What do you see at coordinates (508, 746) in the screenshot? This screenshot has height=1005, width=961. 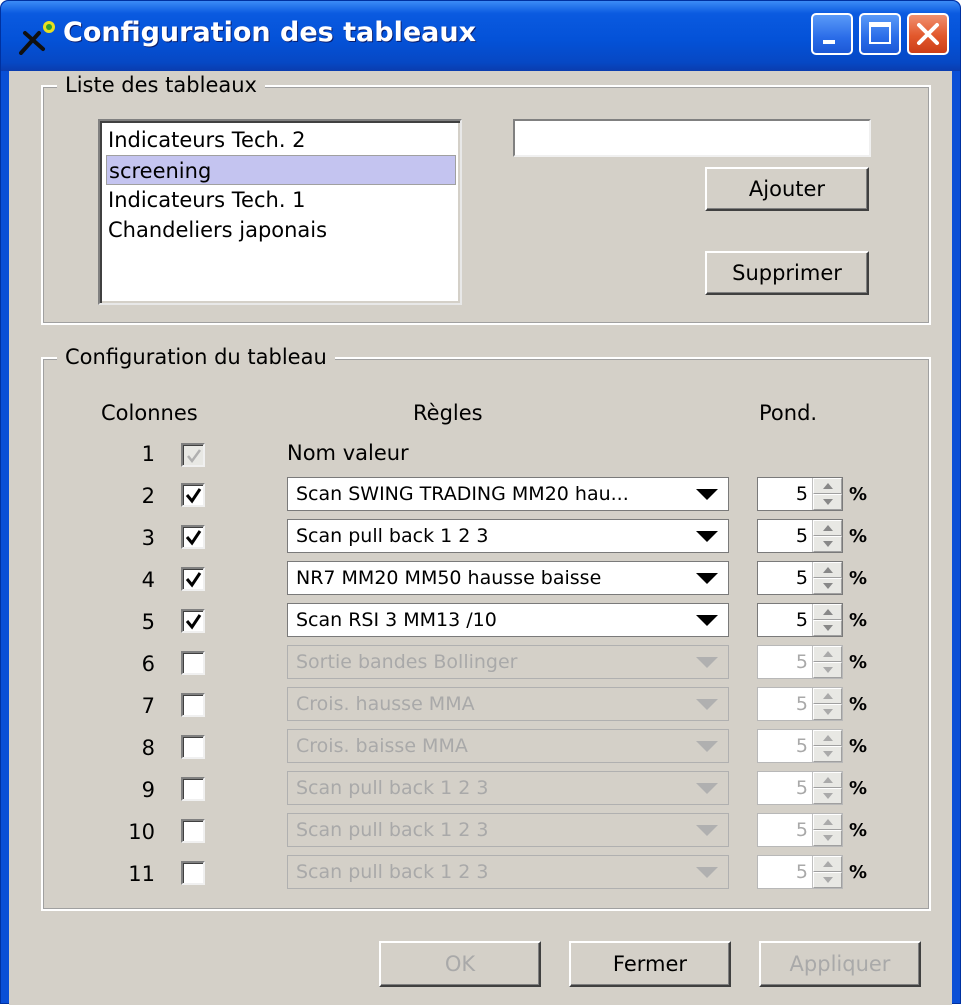 I see `rule-dropdown-8: Crois. baisse MMA` at bounding box center [508, 746].